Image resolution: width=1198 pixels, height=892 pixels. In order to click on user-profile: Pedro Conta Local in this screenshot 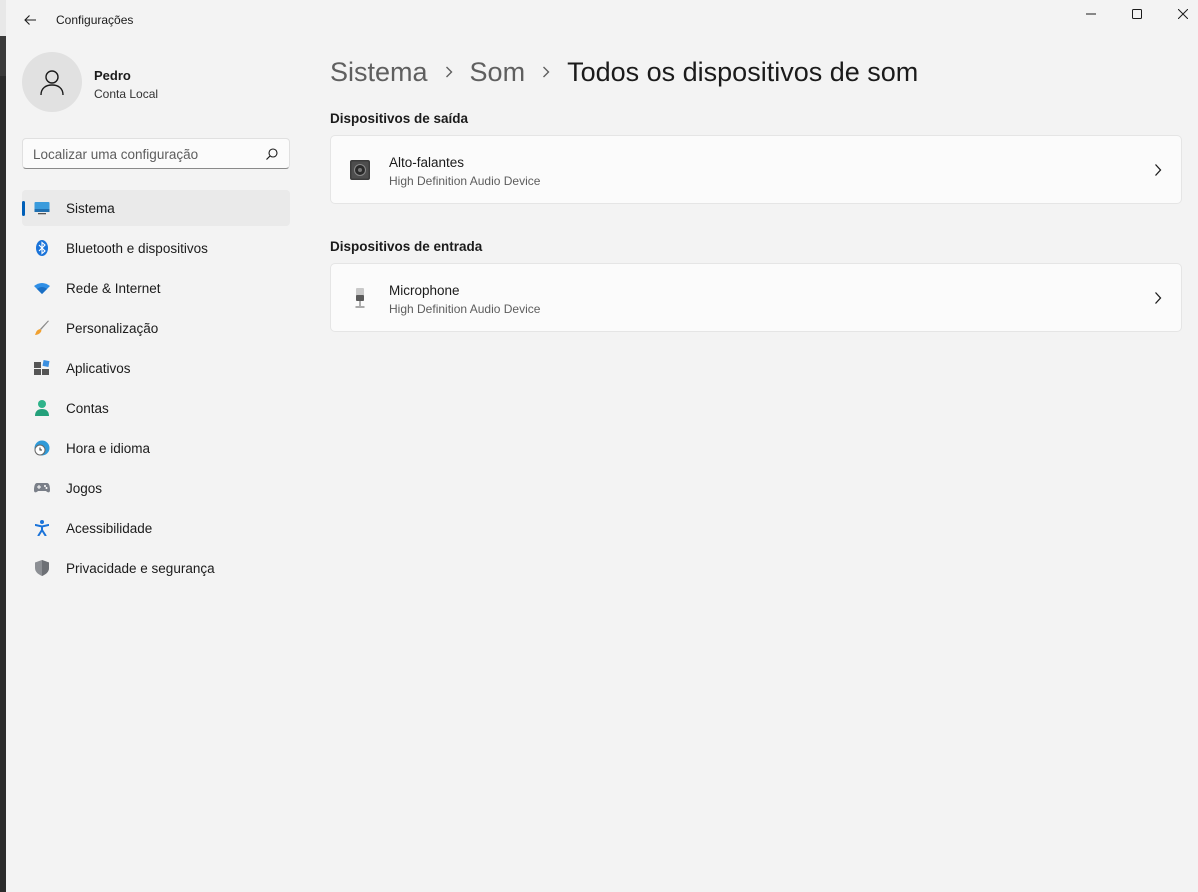, I will do `click(157, 83)`.